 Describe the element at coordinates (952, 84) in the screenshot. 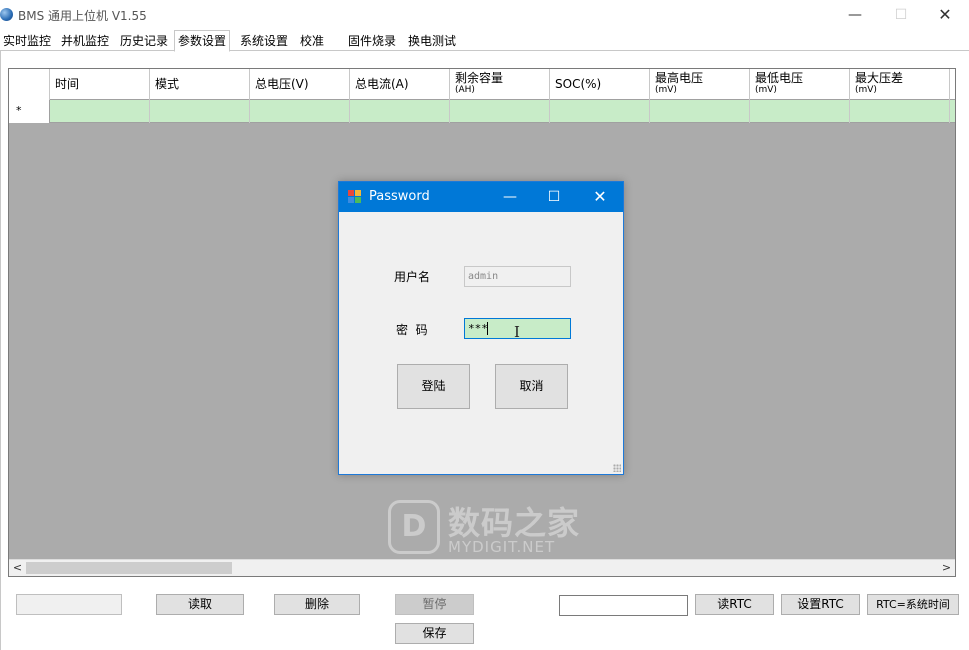

I see `column-header-partial` at that location.